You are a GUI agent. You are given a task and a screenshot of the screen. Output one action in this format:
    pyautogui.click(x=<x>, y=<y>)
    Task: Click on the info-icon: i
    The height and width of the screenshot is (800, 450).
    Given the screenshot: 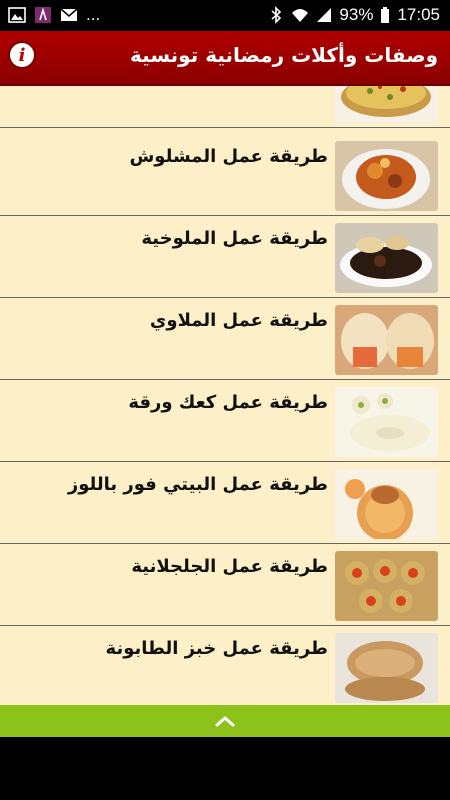 What is the action you would take?
    pyautogui.click(x=22, y=55)
    